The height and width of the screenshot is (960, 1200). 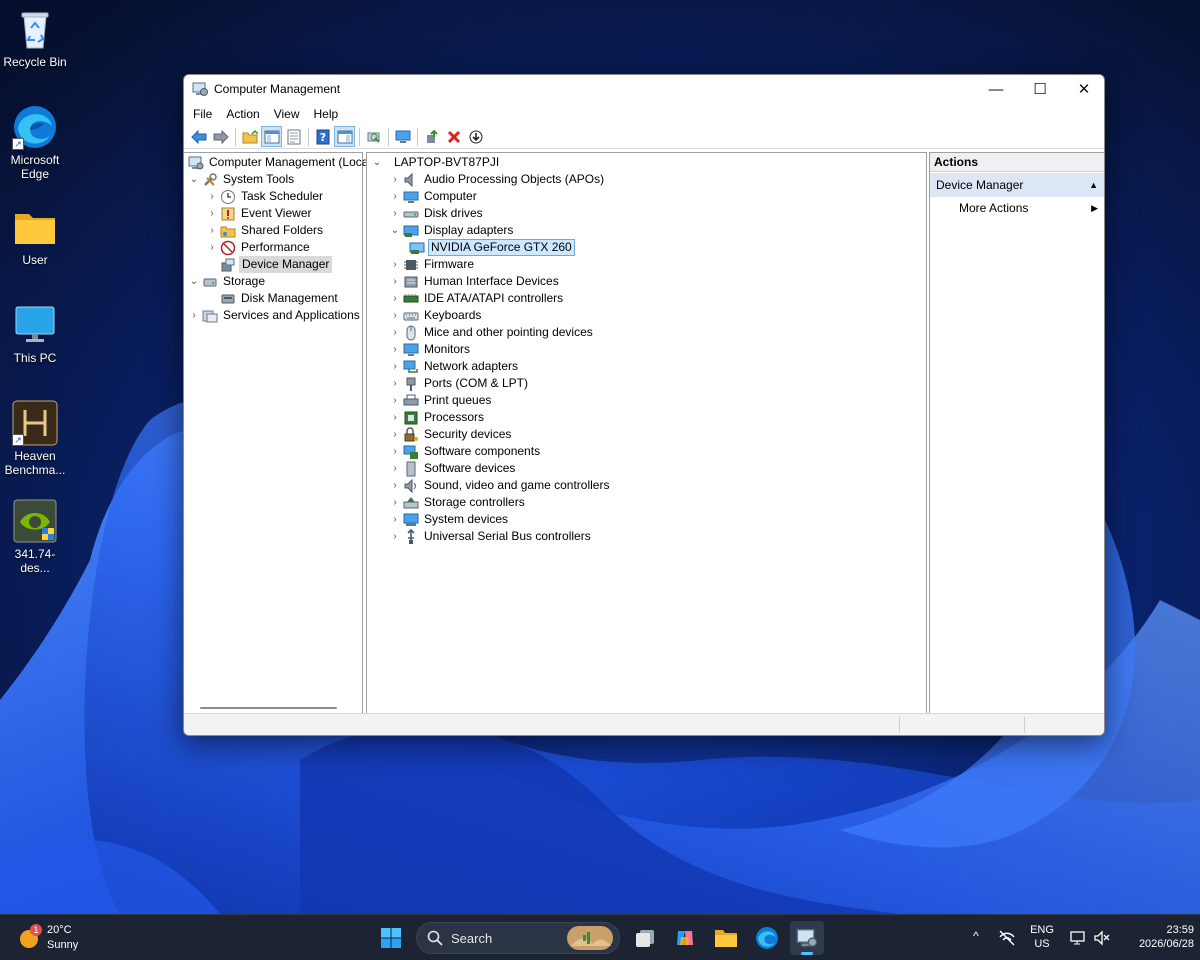 What do you see at coordinates (249, 136) in the screenshot?
I see `up-one-level-button` at bounding box center [249, 136].